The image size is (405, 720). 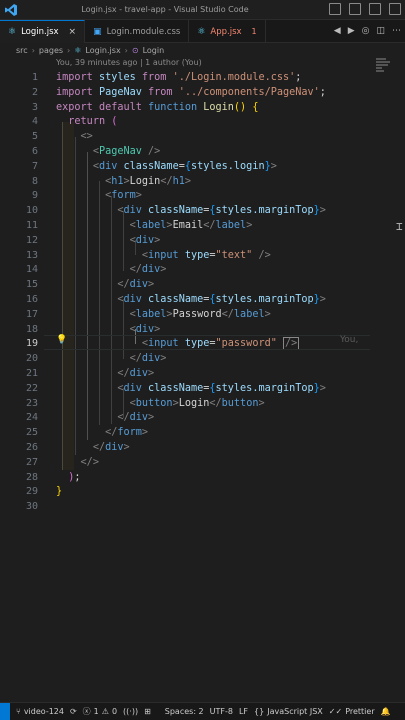 I want to click on line-number: 27, so click(x=19, y=462).